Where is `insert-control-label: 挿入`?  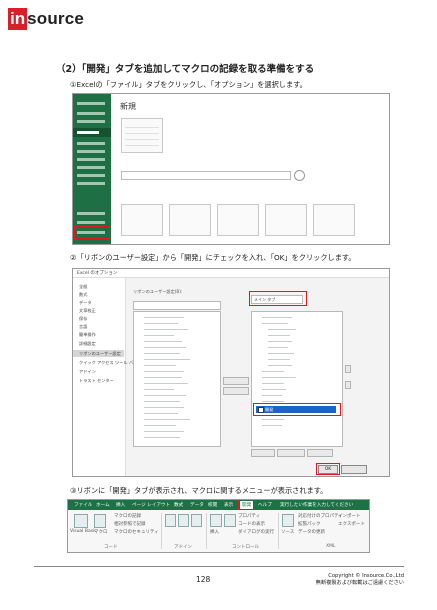
insert-control-label: 挿入 is located at coordinates (214, 532).